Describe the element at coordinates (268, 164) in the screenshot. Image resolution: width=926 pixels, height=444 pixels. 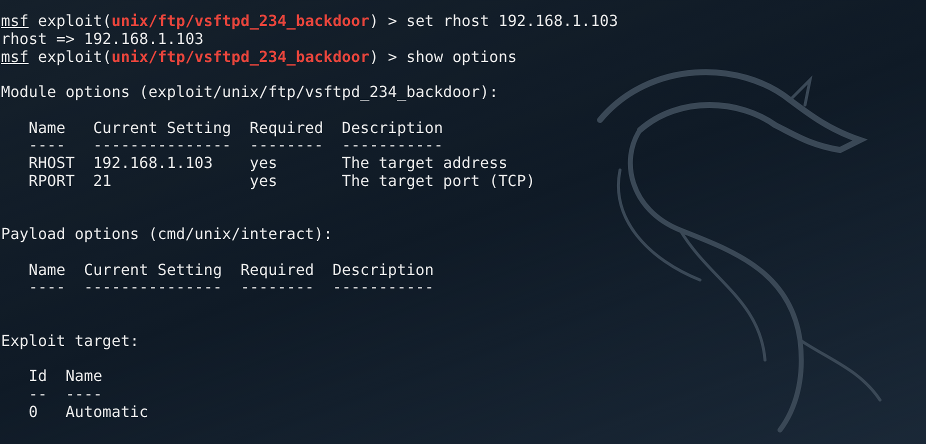
I see `output-line: RHOST 192.168.1.103 yes The target address` at that location.